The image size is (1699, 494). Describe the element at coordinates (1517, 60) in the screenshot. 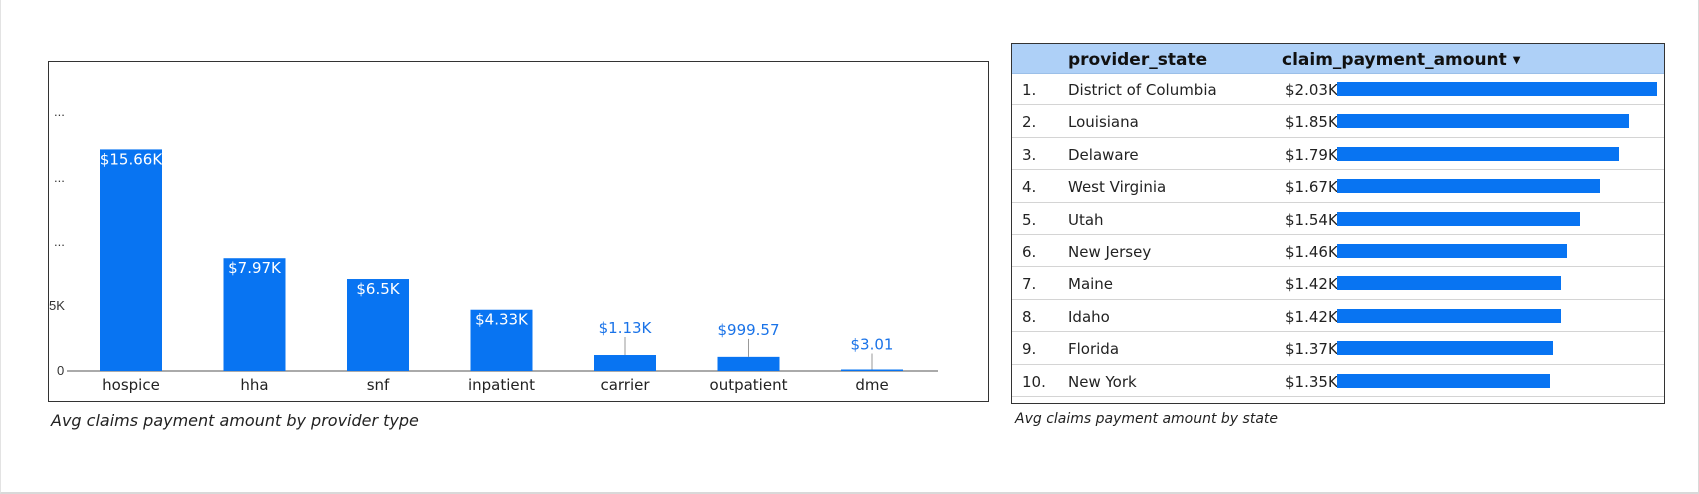

I see `sort-descending-icon: ▼` at that location.